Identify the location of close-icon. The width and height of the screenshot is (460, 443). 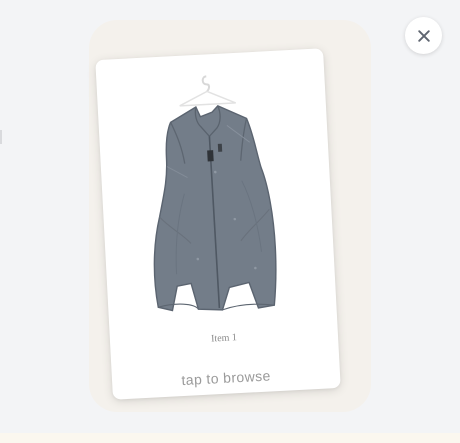
(423, 35).